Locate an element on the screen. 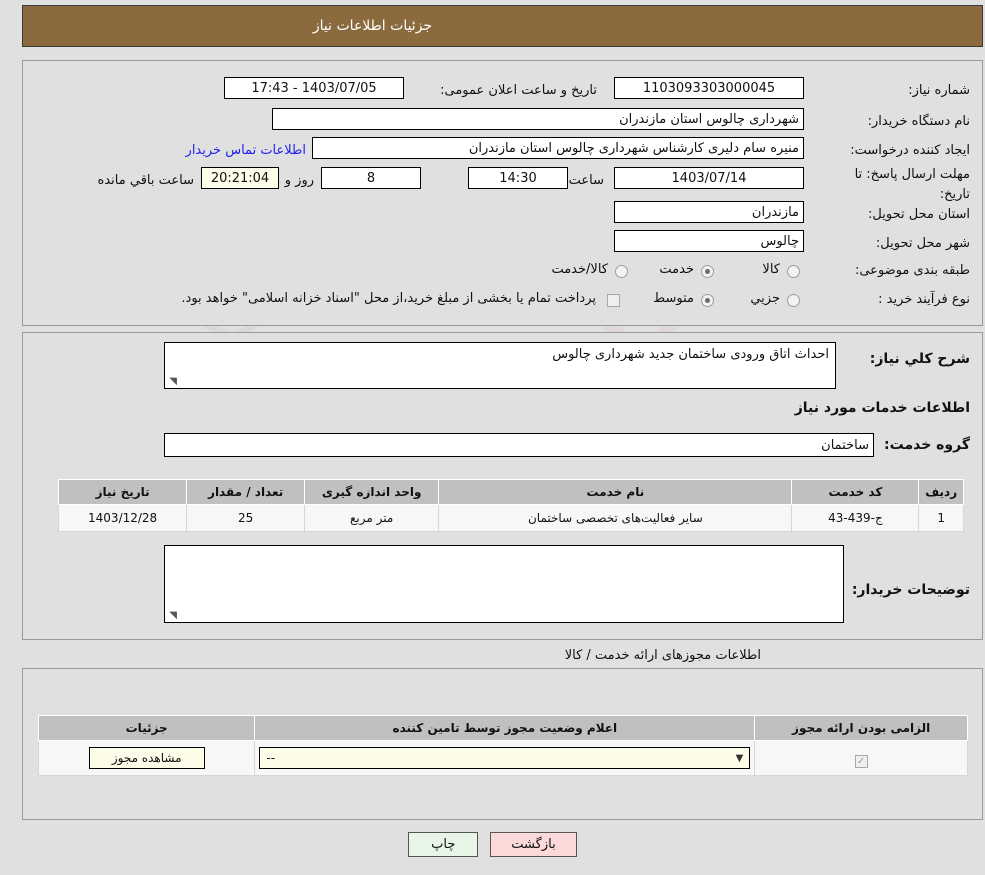 Image resolution: width=985 pixels, height=875 pixels. category-option-label-2: کالا/خدمت is located at coordinates (579, 269).